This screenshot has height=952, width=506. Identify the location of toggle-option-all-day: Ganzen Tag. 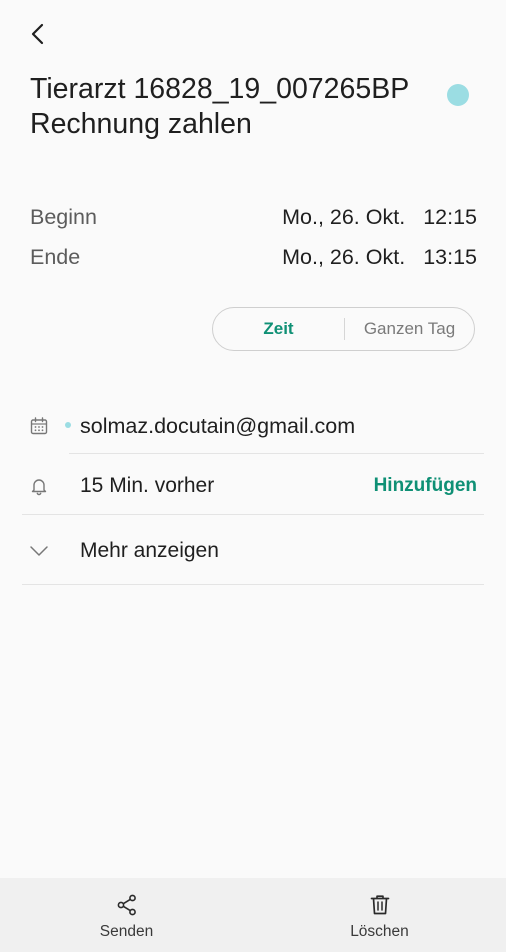
(409, 329).